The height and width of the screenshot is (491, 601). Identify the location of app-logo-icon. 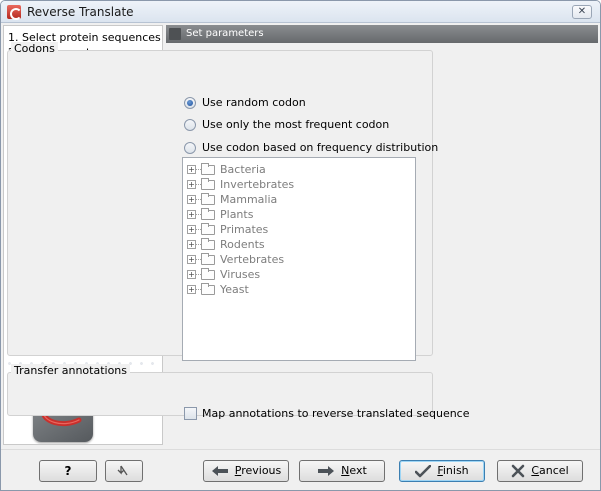
(14, 12).